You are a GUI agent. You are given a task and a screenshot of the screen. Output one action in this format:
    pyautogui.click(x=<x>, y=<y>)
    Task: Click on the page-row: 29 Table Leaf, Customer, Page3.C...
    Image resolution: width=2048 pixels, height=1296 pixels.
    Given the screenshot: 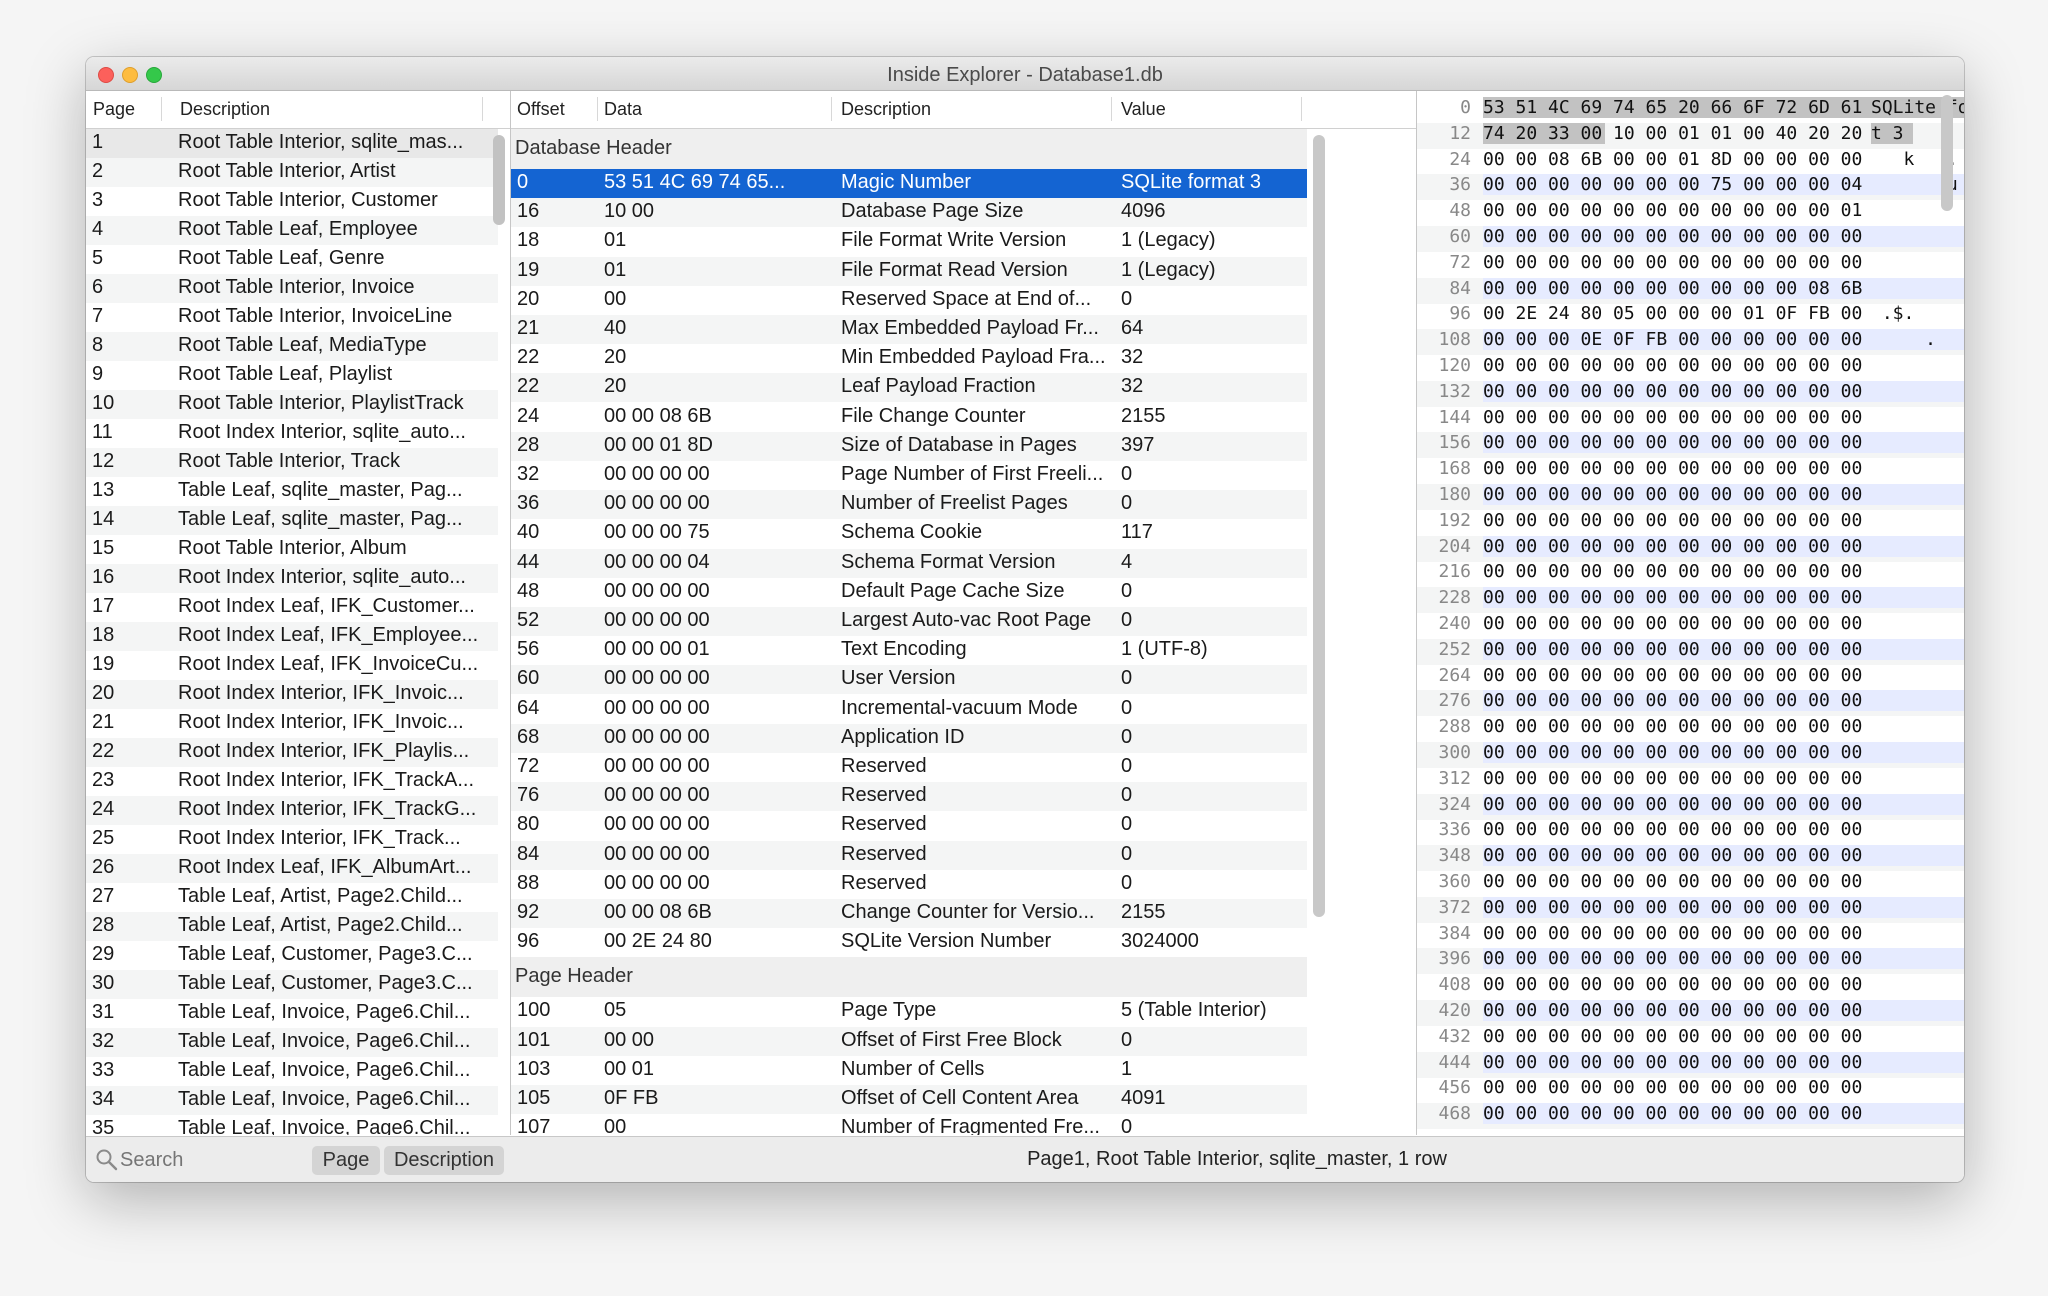 What is the action you would take?
    pyautogui.click(x=292, y=955)
    